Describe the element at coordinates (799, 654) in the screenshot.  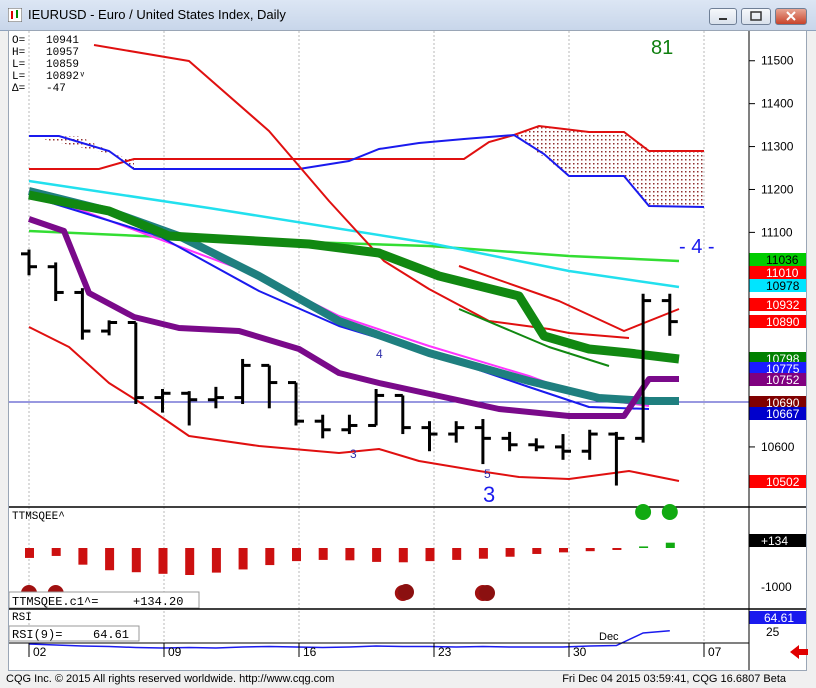
I see `scroll-right-arrow` at that location.